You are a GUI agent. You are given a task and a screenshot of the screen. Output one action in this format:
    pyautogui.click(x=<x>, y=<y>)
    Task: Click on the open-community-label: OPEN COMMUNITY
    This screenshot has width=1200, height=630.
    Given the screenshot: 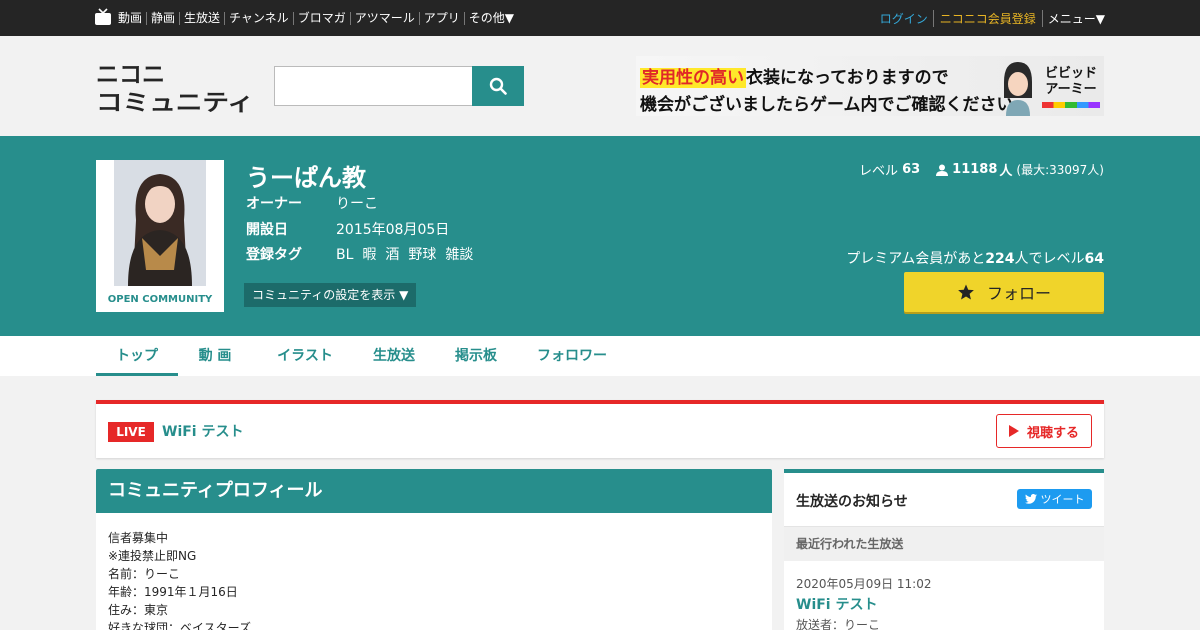 What is the action you would take?
    pyautogui.click(x=160, y=299)
    